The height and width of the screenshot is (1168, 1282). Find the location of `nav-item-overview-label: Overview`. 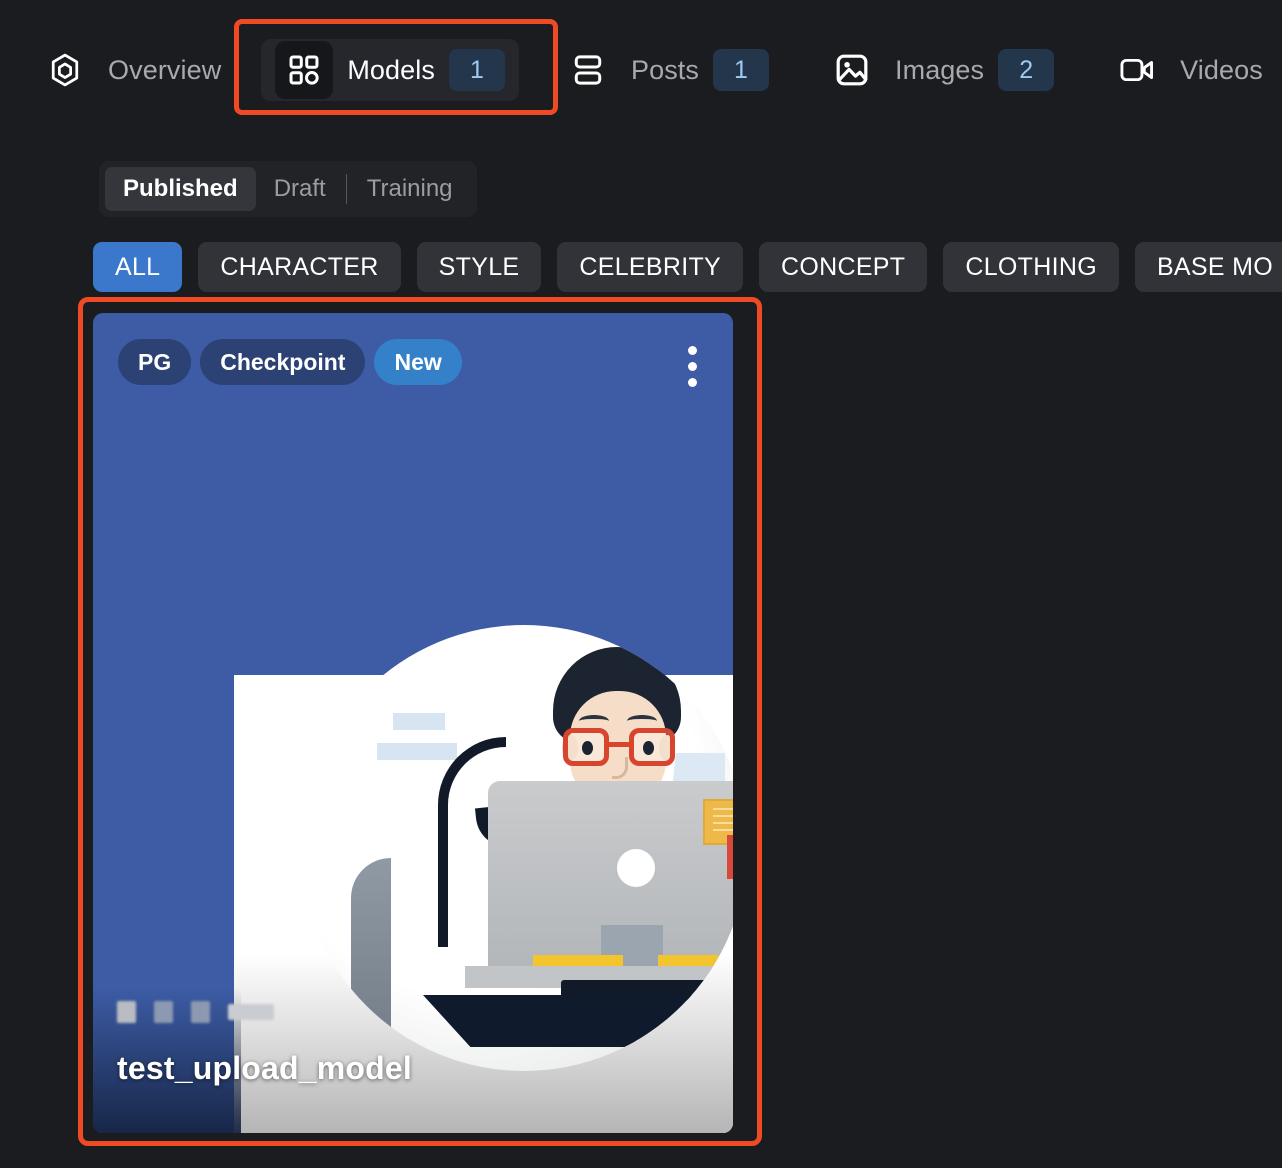

nav-item-overview-label: Overview is located at coordinates (165, 69).